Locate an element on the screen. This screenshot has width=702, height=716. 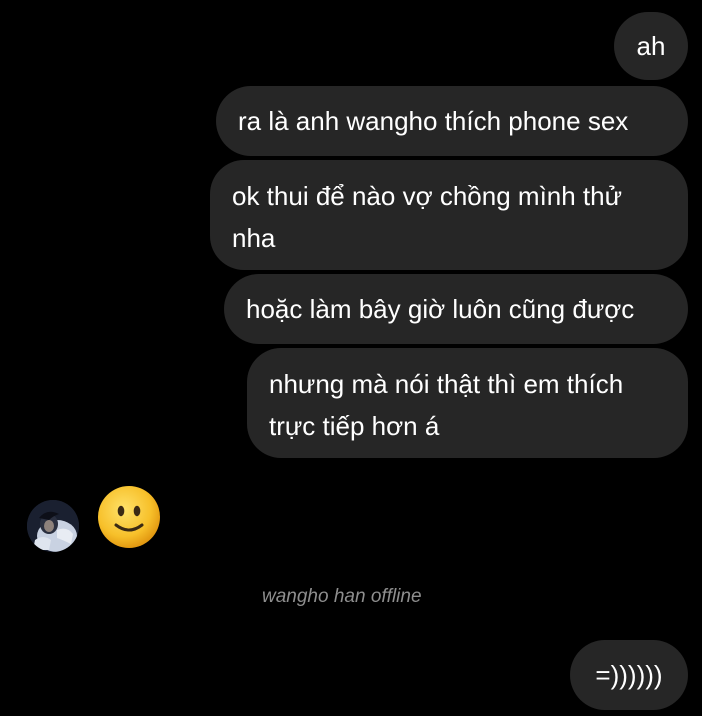
message-text: hoặc làm bây giờ luôn cũng được is located at coordinates (440, 309).